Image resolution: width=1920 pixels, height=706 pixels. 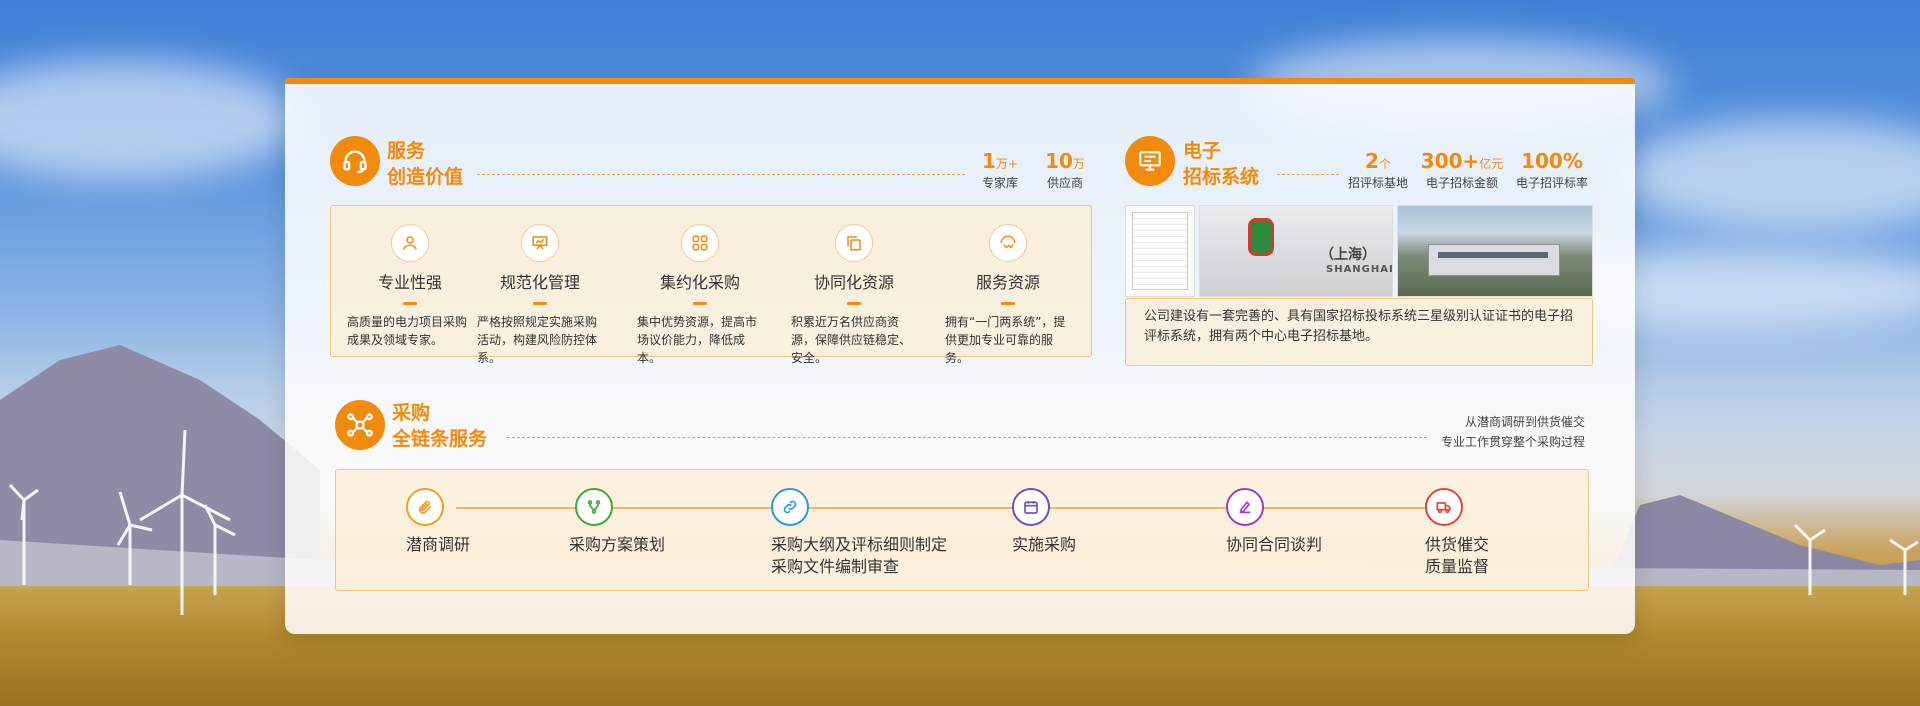 I want to click on eproc-title-line2: 招标系统, so click(x=1221, y=177).